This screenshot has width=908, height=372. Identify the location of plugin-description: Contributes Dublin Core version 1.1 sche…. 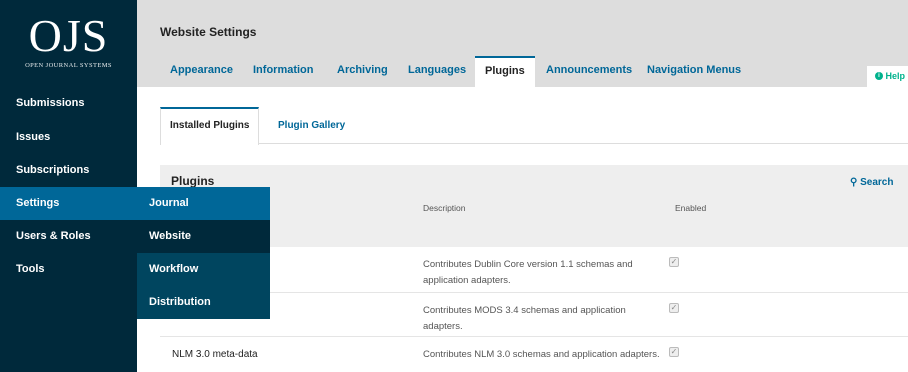
(528, 272).